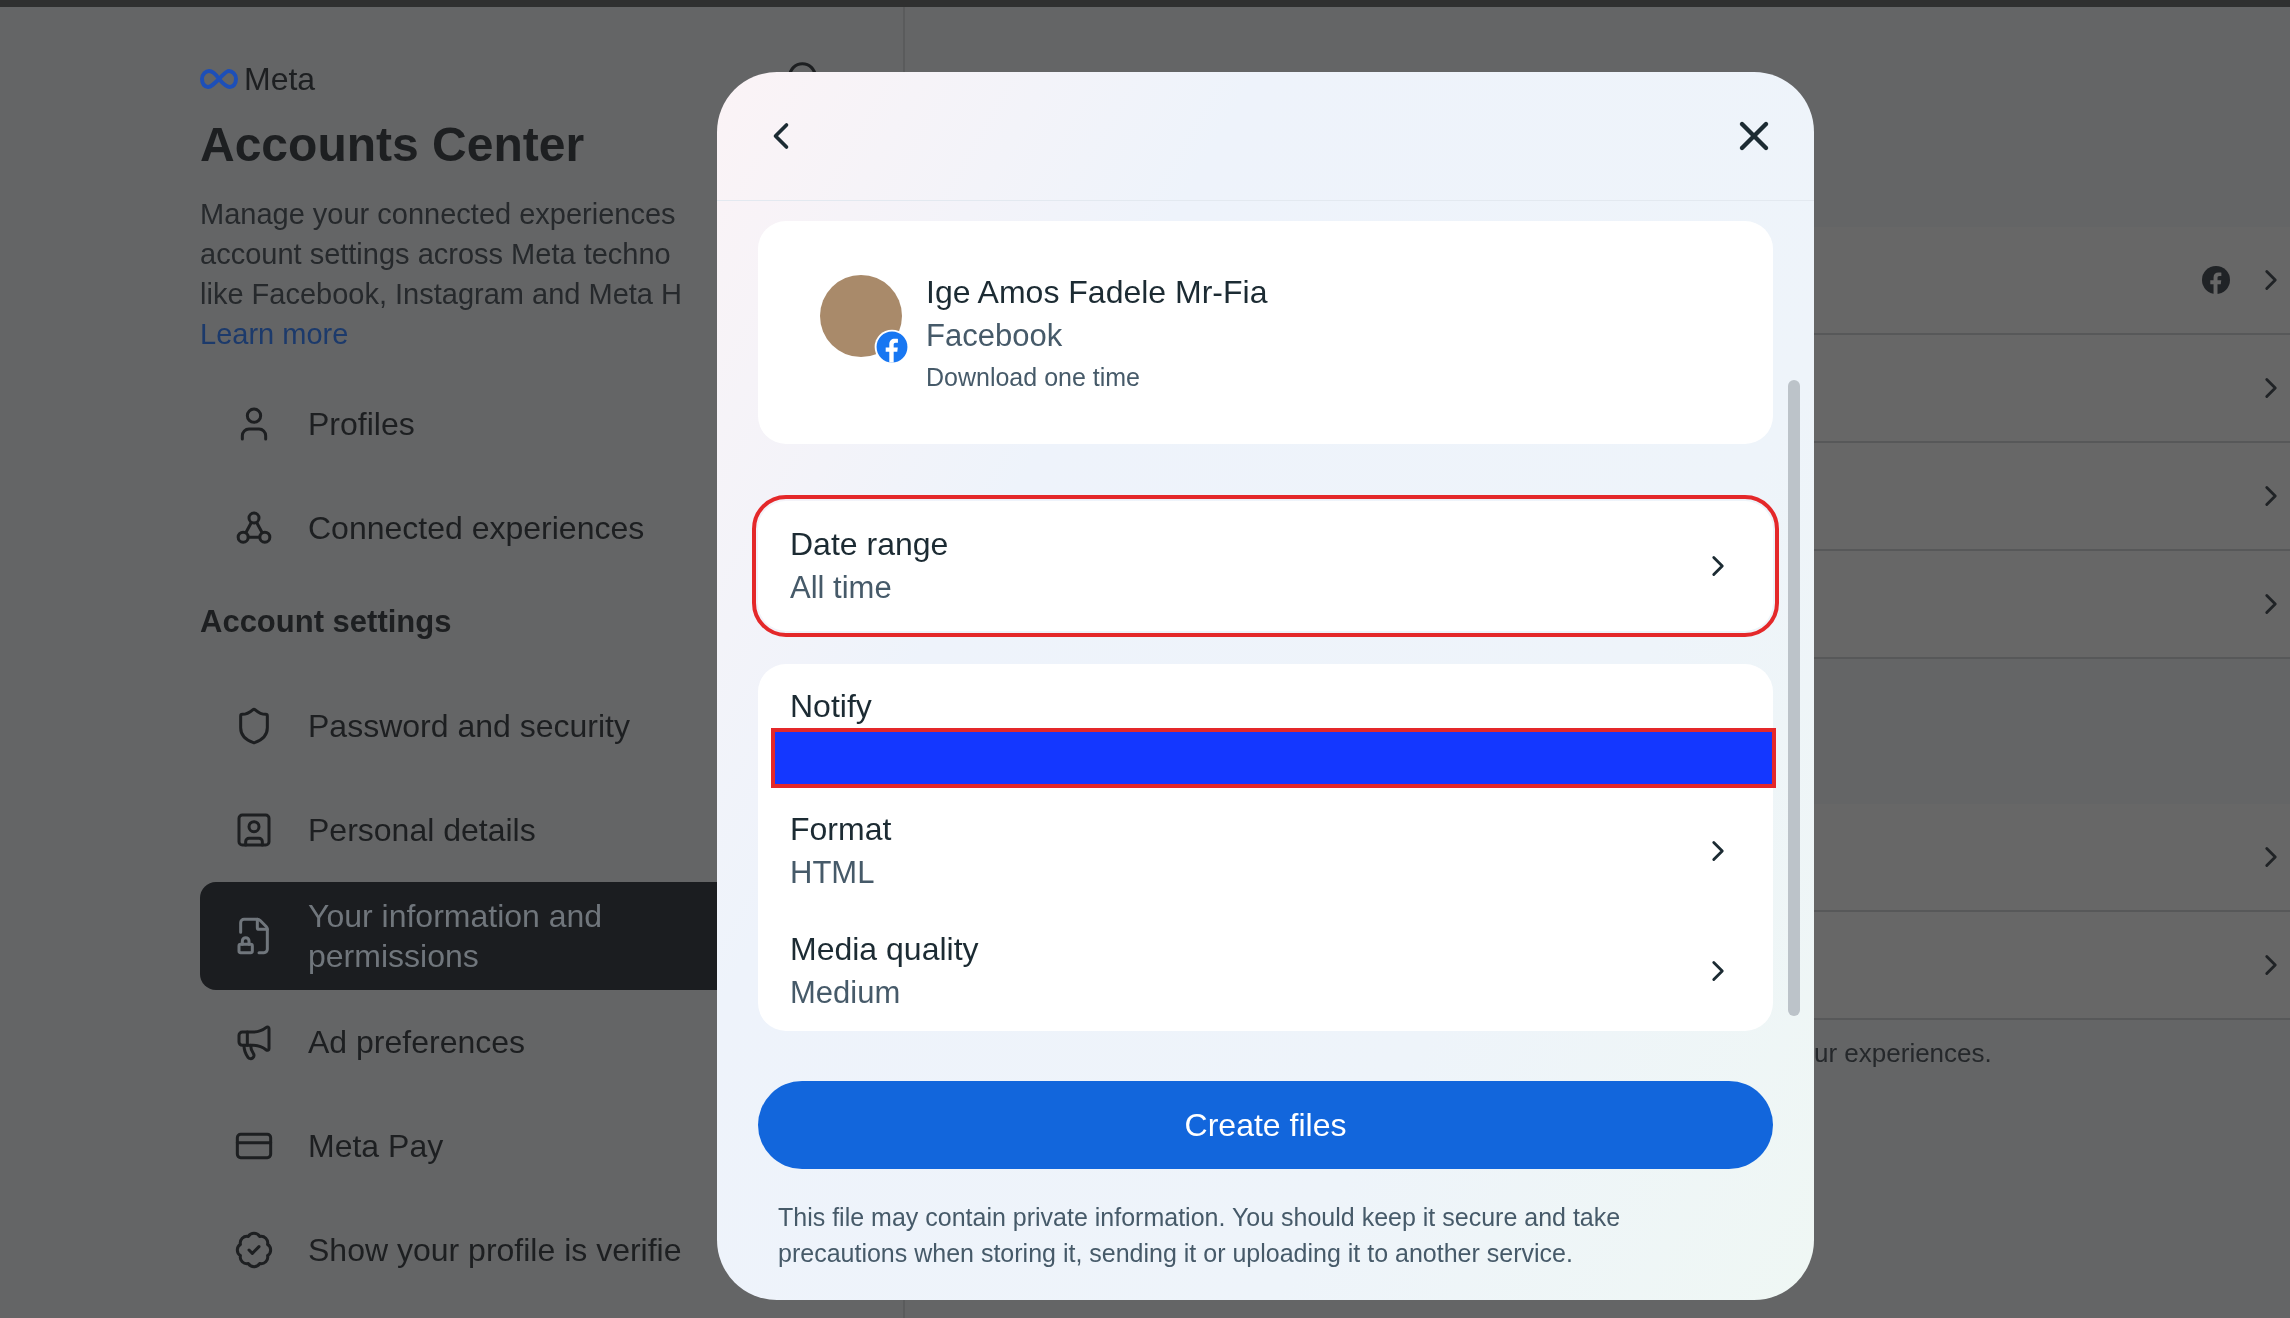  What do you see at coordinates (436, 254) in the screenshot?
I see `description-text: account settings across Meta techno` at bounding box center [436, 254].